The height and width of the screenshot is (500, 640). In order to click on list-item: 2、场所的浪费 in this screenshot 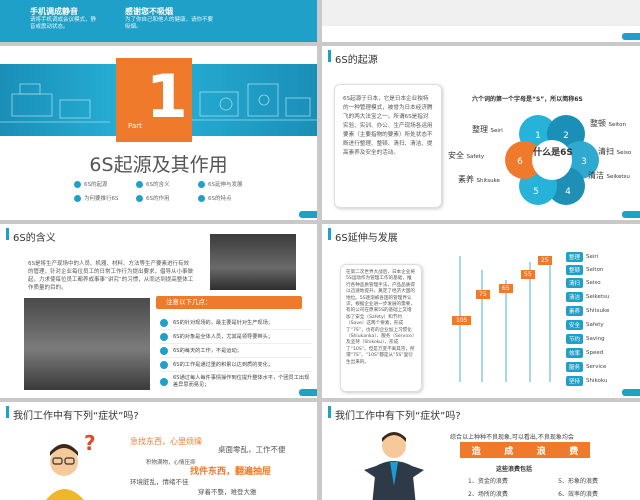, I will do `click(488, 494)`.